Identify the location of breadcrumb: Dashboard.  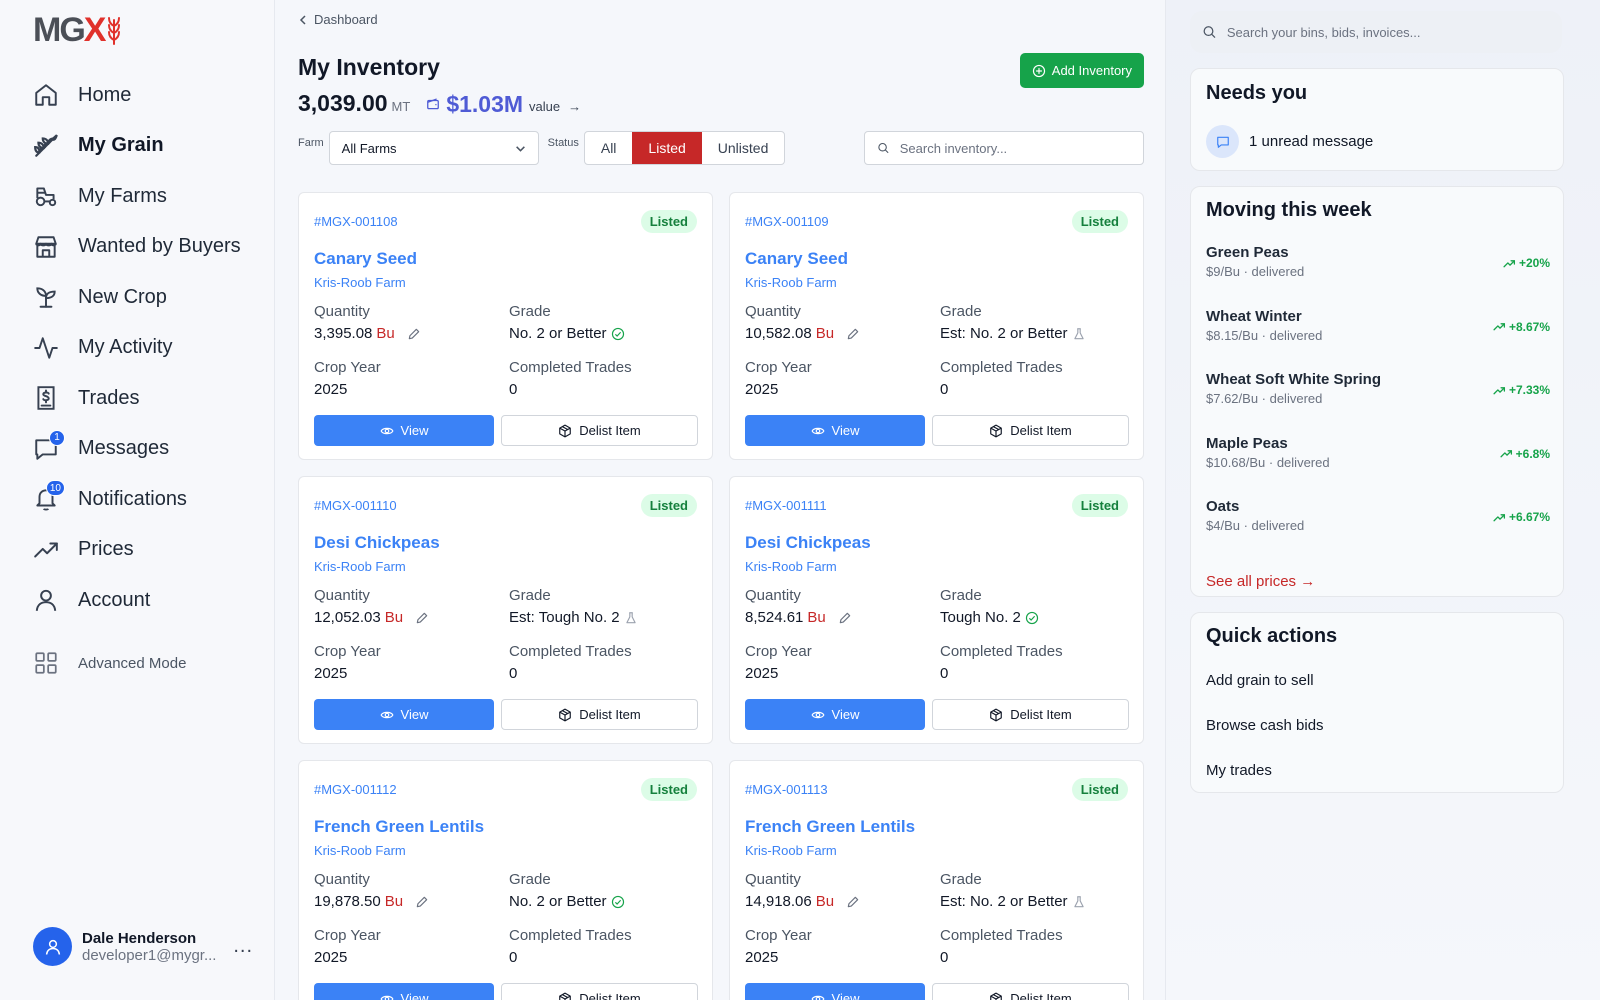
(338, 19).